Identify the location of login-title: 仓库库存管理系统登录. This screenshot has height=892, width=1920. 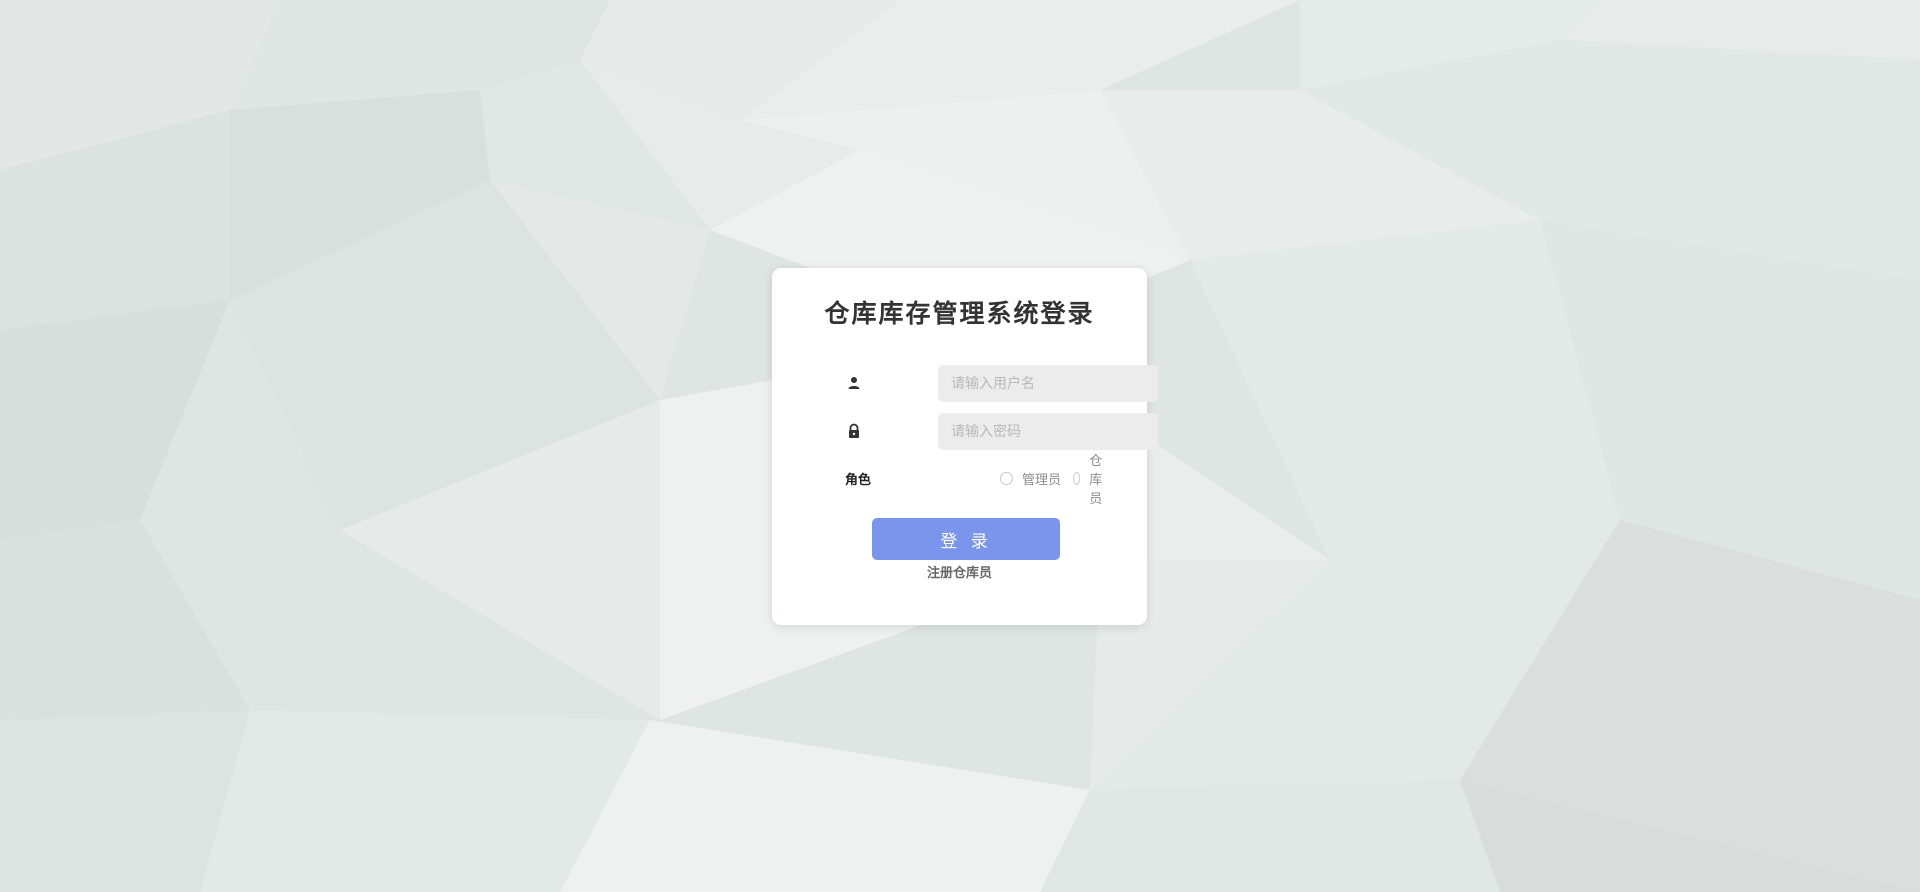
(959, 313).